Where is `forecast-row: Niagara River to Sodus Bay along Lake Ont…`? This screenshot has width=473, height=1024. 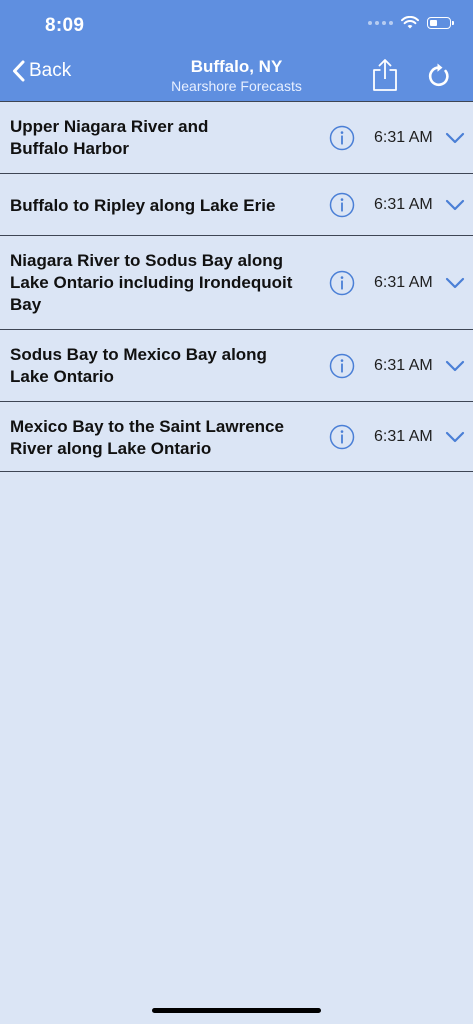
forecast-row: Niagara River to Sodus Bay along Lake Ont… is located at coordinates (236, 282).